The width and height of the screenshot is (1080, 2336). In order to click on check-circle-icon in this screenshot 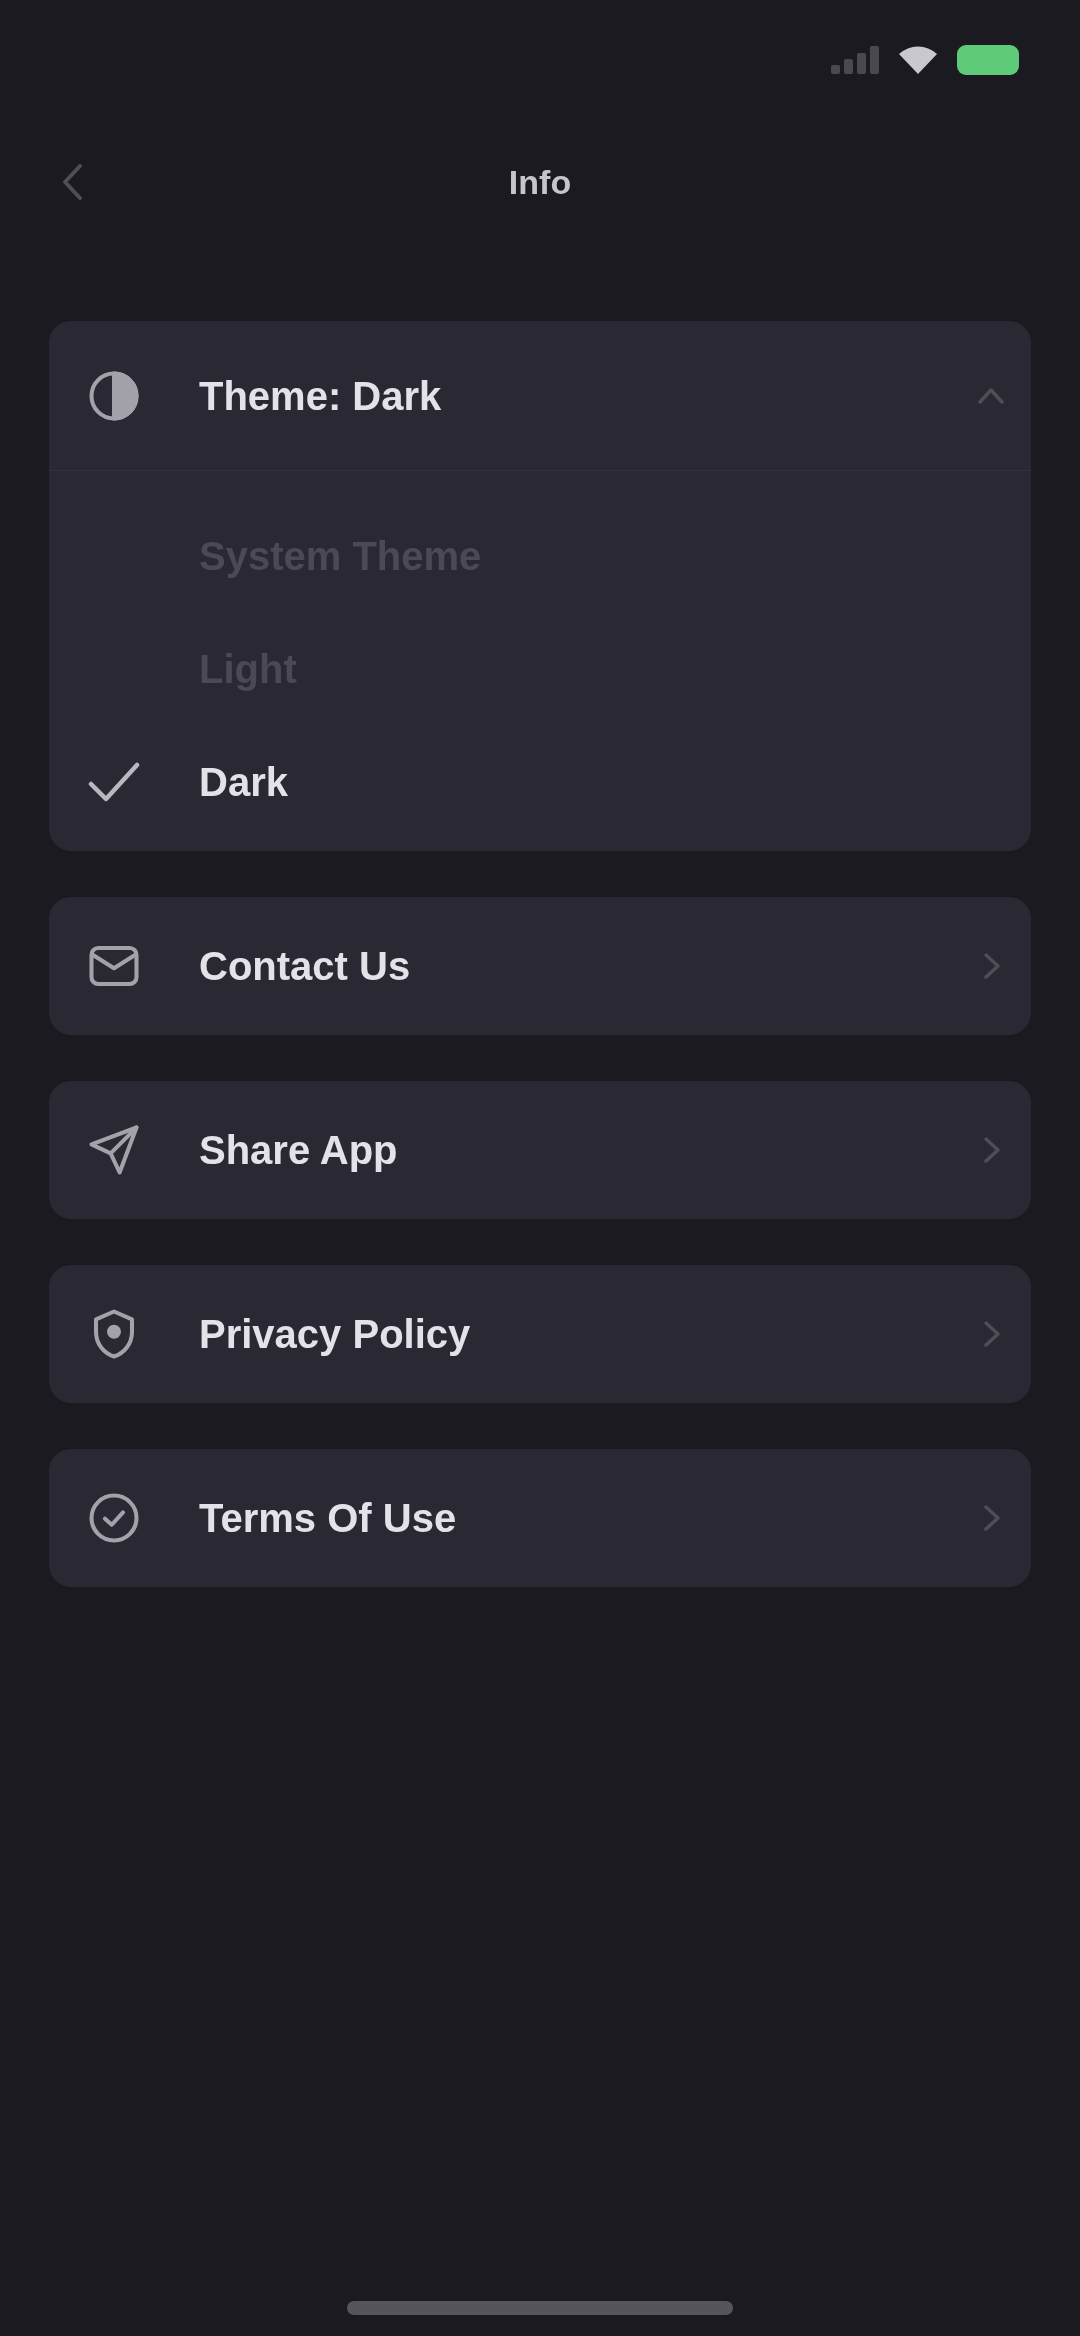, I will do `click(114, 1518)`.